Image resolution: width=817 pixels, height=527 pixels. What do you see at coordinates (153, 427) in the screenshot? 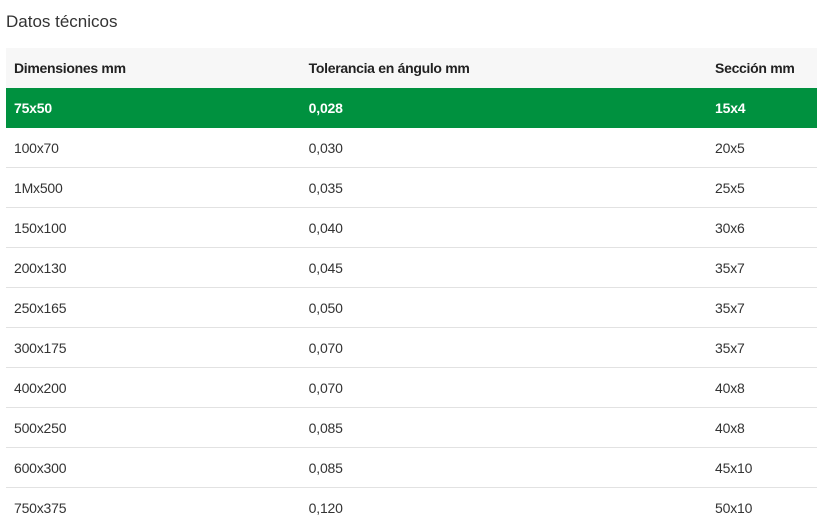
I see `cell-dimension: 500x250` at bounding box center [153, 427].